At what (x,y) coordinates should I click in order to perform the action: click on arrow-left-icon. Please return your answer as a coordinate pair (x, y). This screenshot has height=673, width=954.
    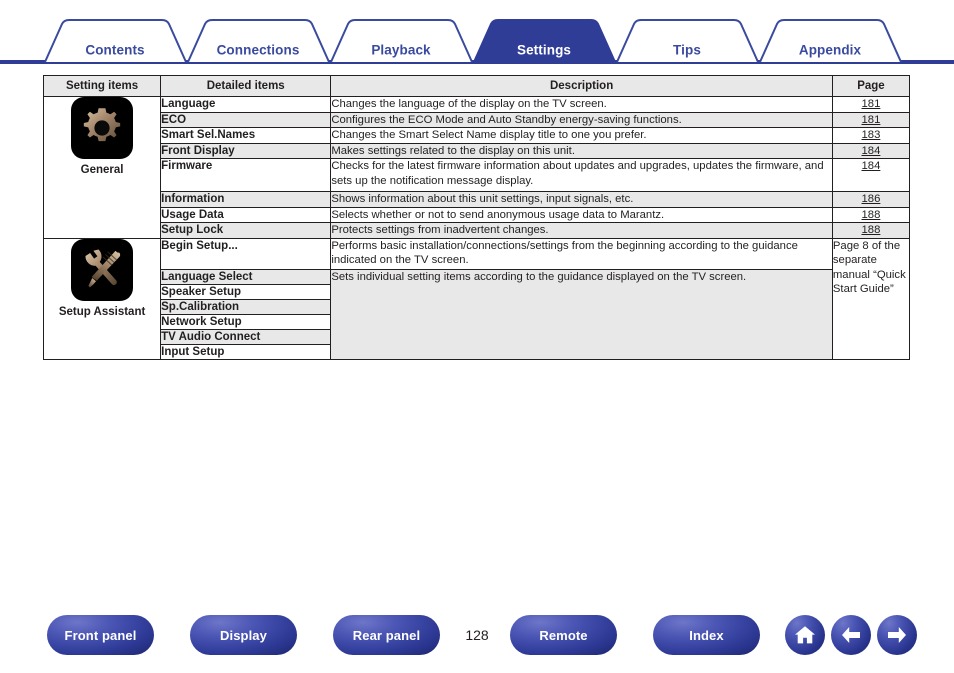
    Looking at the image, I should click on (851, 635).